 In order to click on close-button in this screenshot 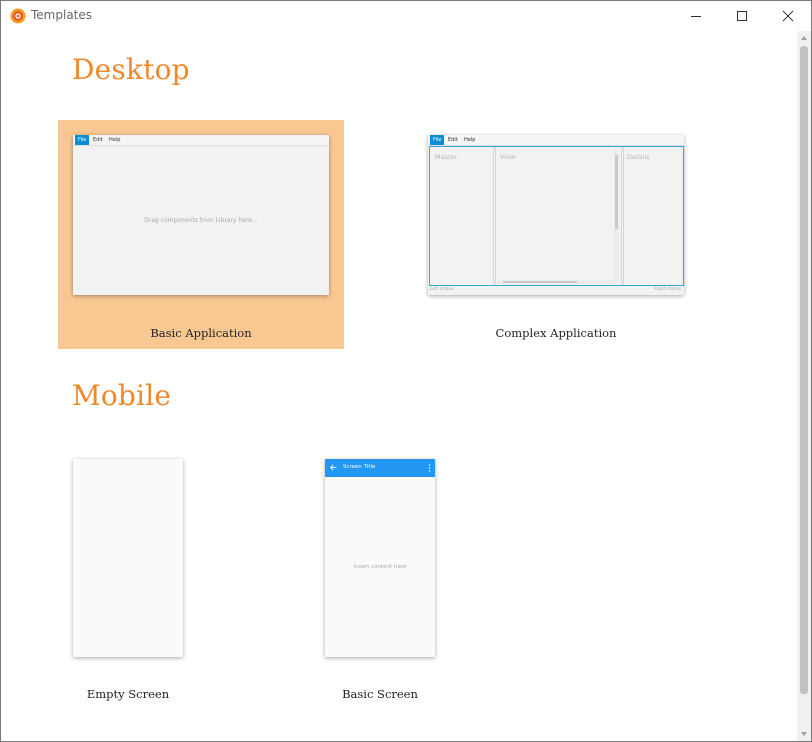, I will do `click(788, 16)`.